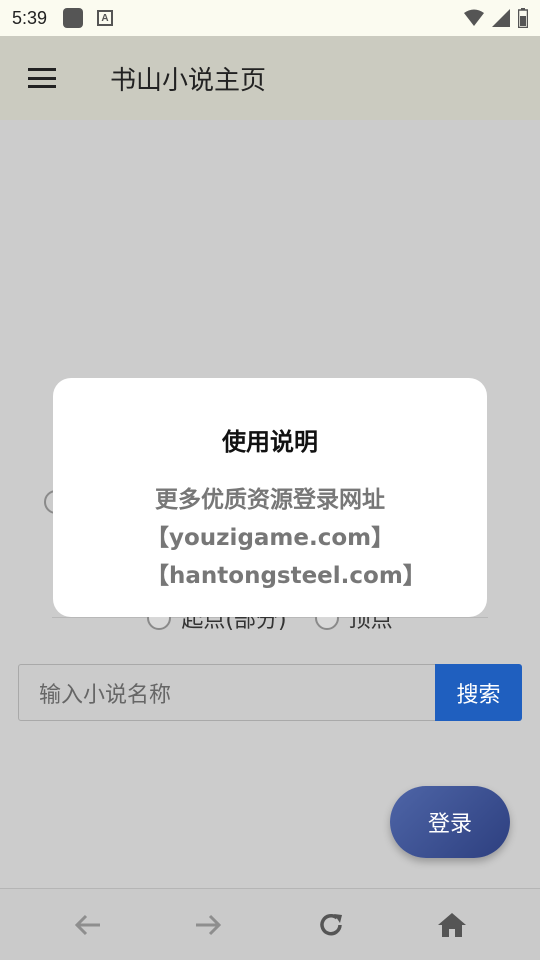 The image size is (540, 960). I want to click on battery-icon, so click(523, 18).